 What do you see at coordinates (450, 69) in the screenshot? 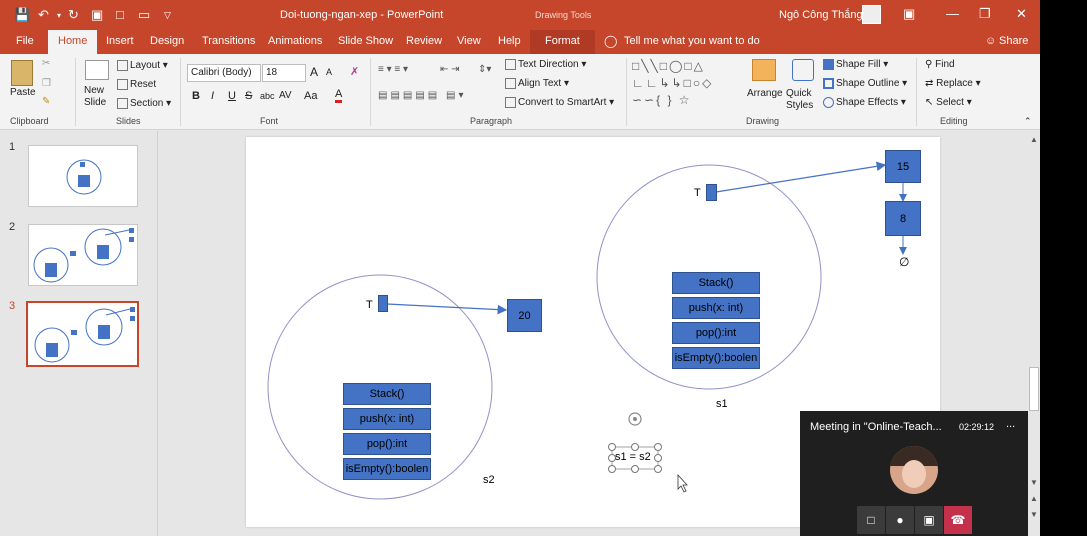
I see `indent-icon: ⇤ ⇥` at bounding box center [450, 69].